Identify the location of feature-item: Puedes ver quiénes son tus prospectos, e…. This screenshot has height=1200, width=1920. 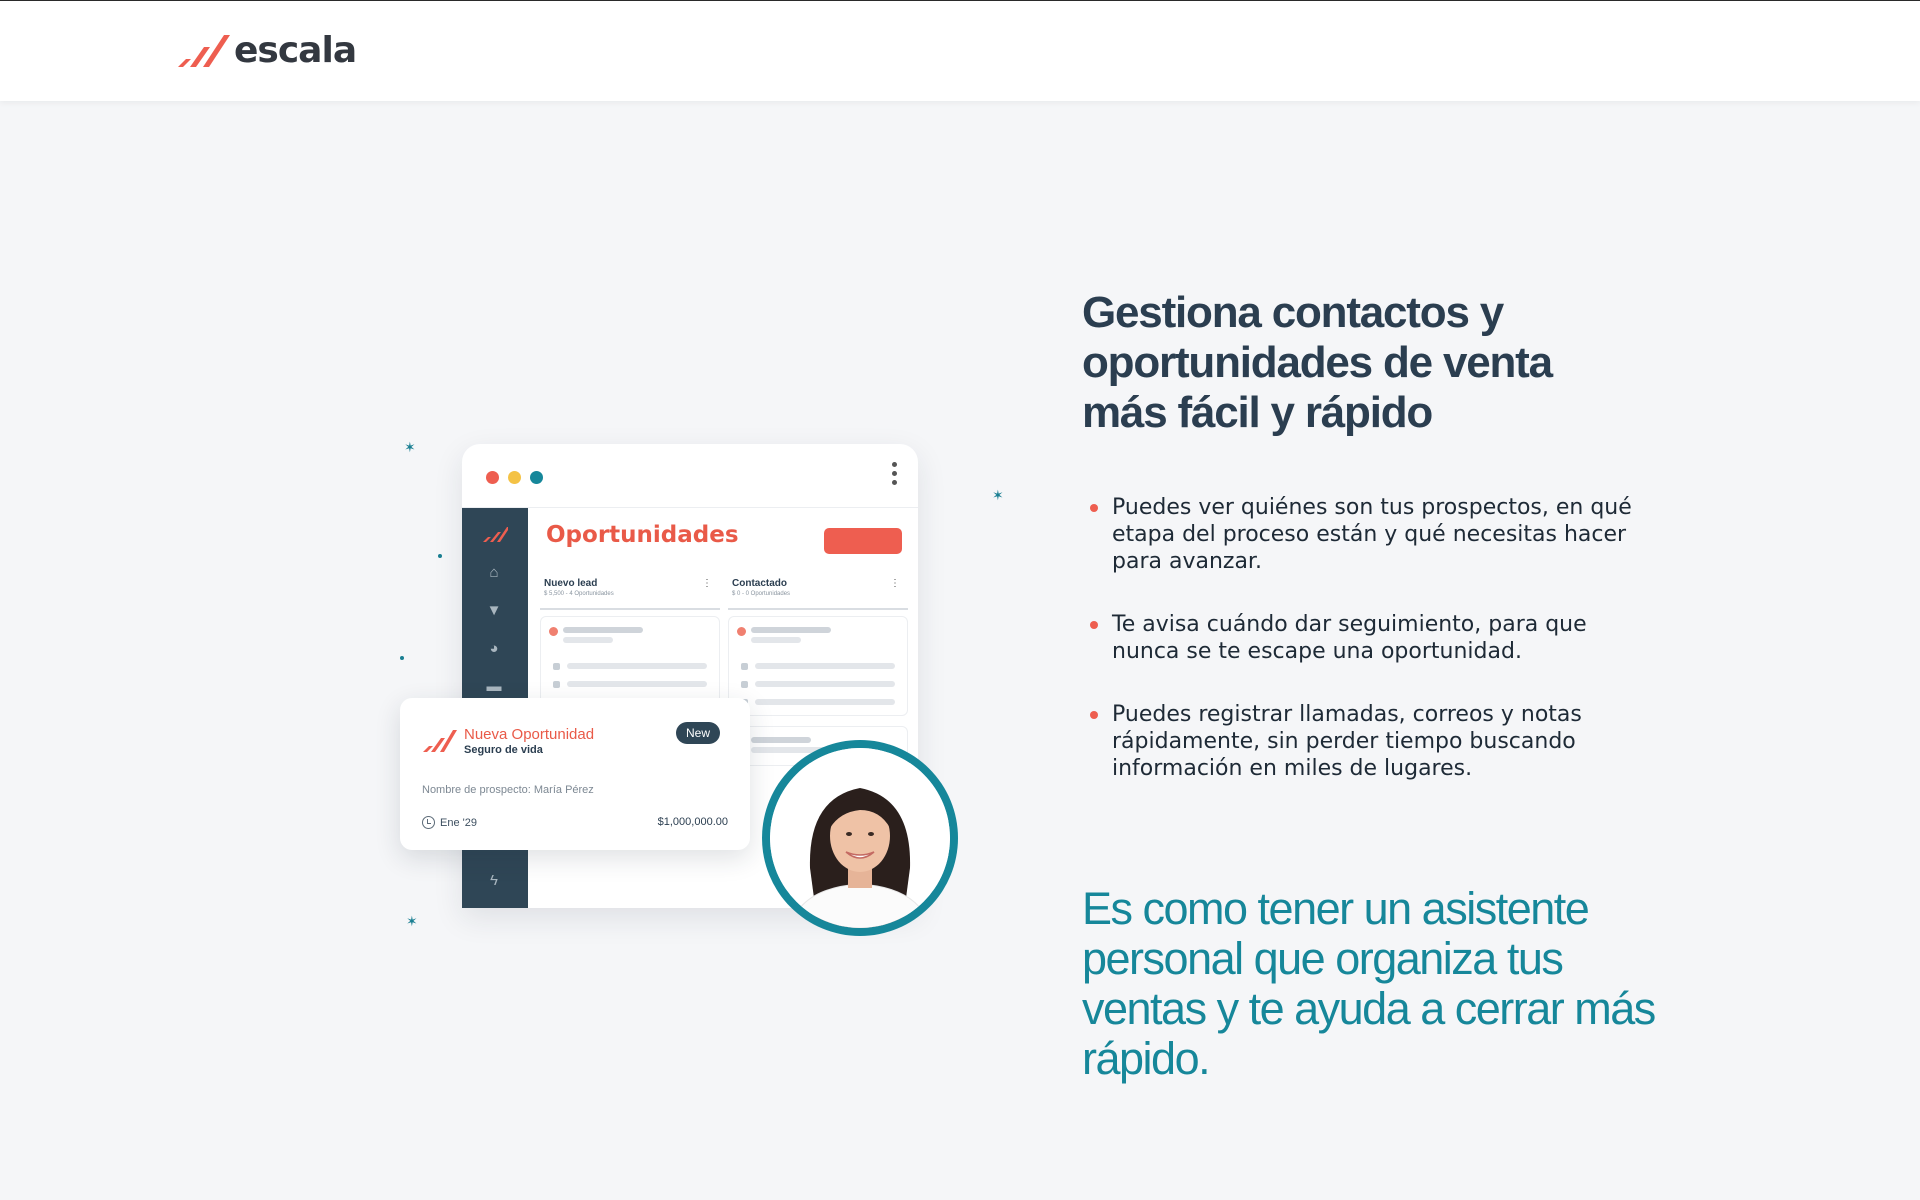
(1361, 534).